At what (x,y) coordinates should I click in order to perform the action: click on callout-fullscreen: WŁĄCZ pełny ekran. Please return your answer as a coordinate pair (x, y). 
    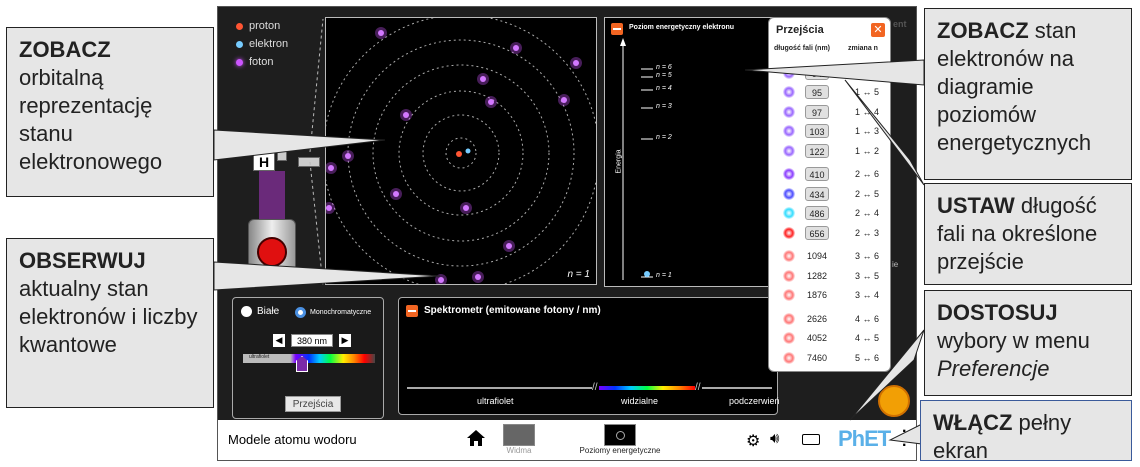
    Looking at the image, I should click on (1026, 431).